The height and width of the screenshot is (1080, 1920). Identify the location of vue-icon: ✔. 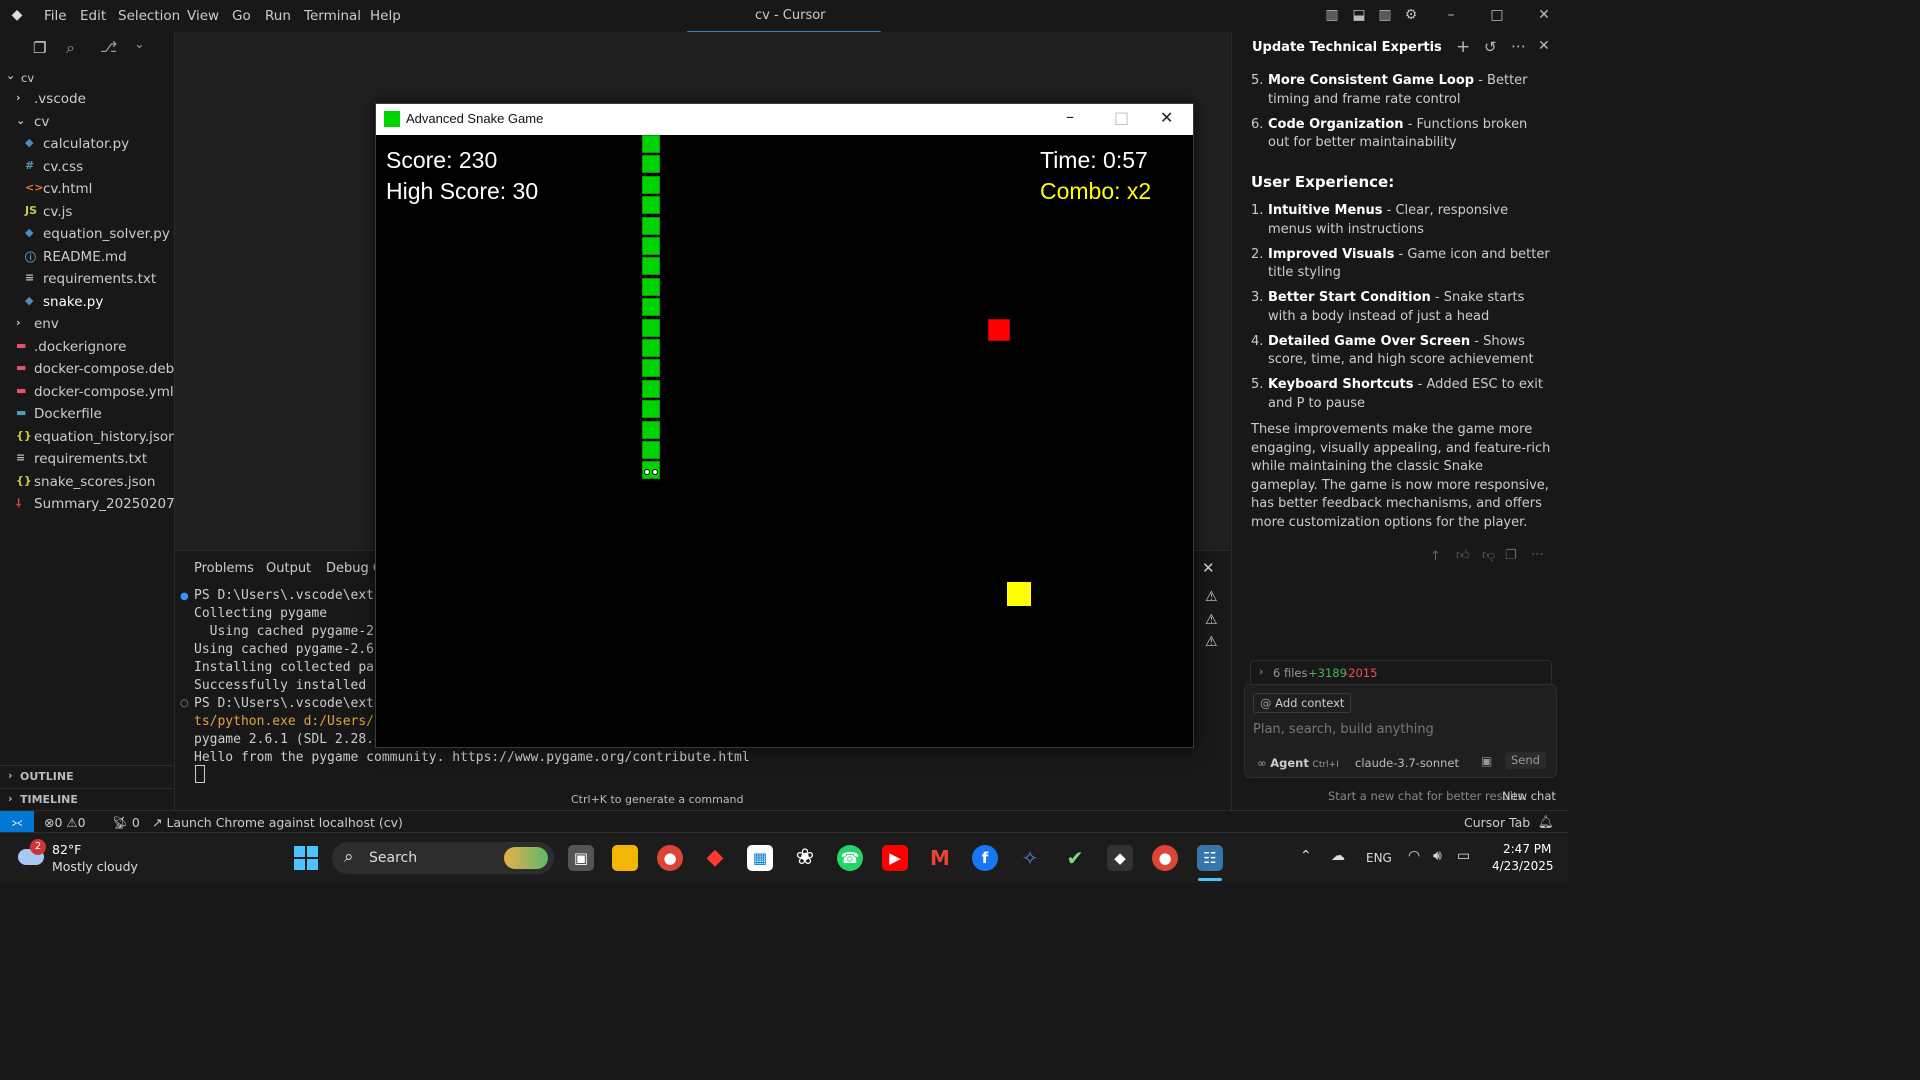
(1075, 858).